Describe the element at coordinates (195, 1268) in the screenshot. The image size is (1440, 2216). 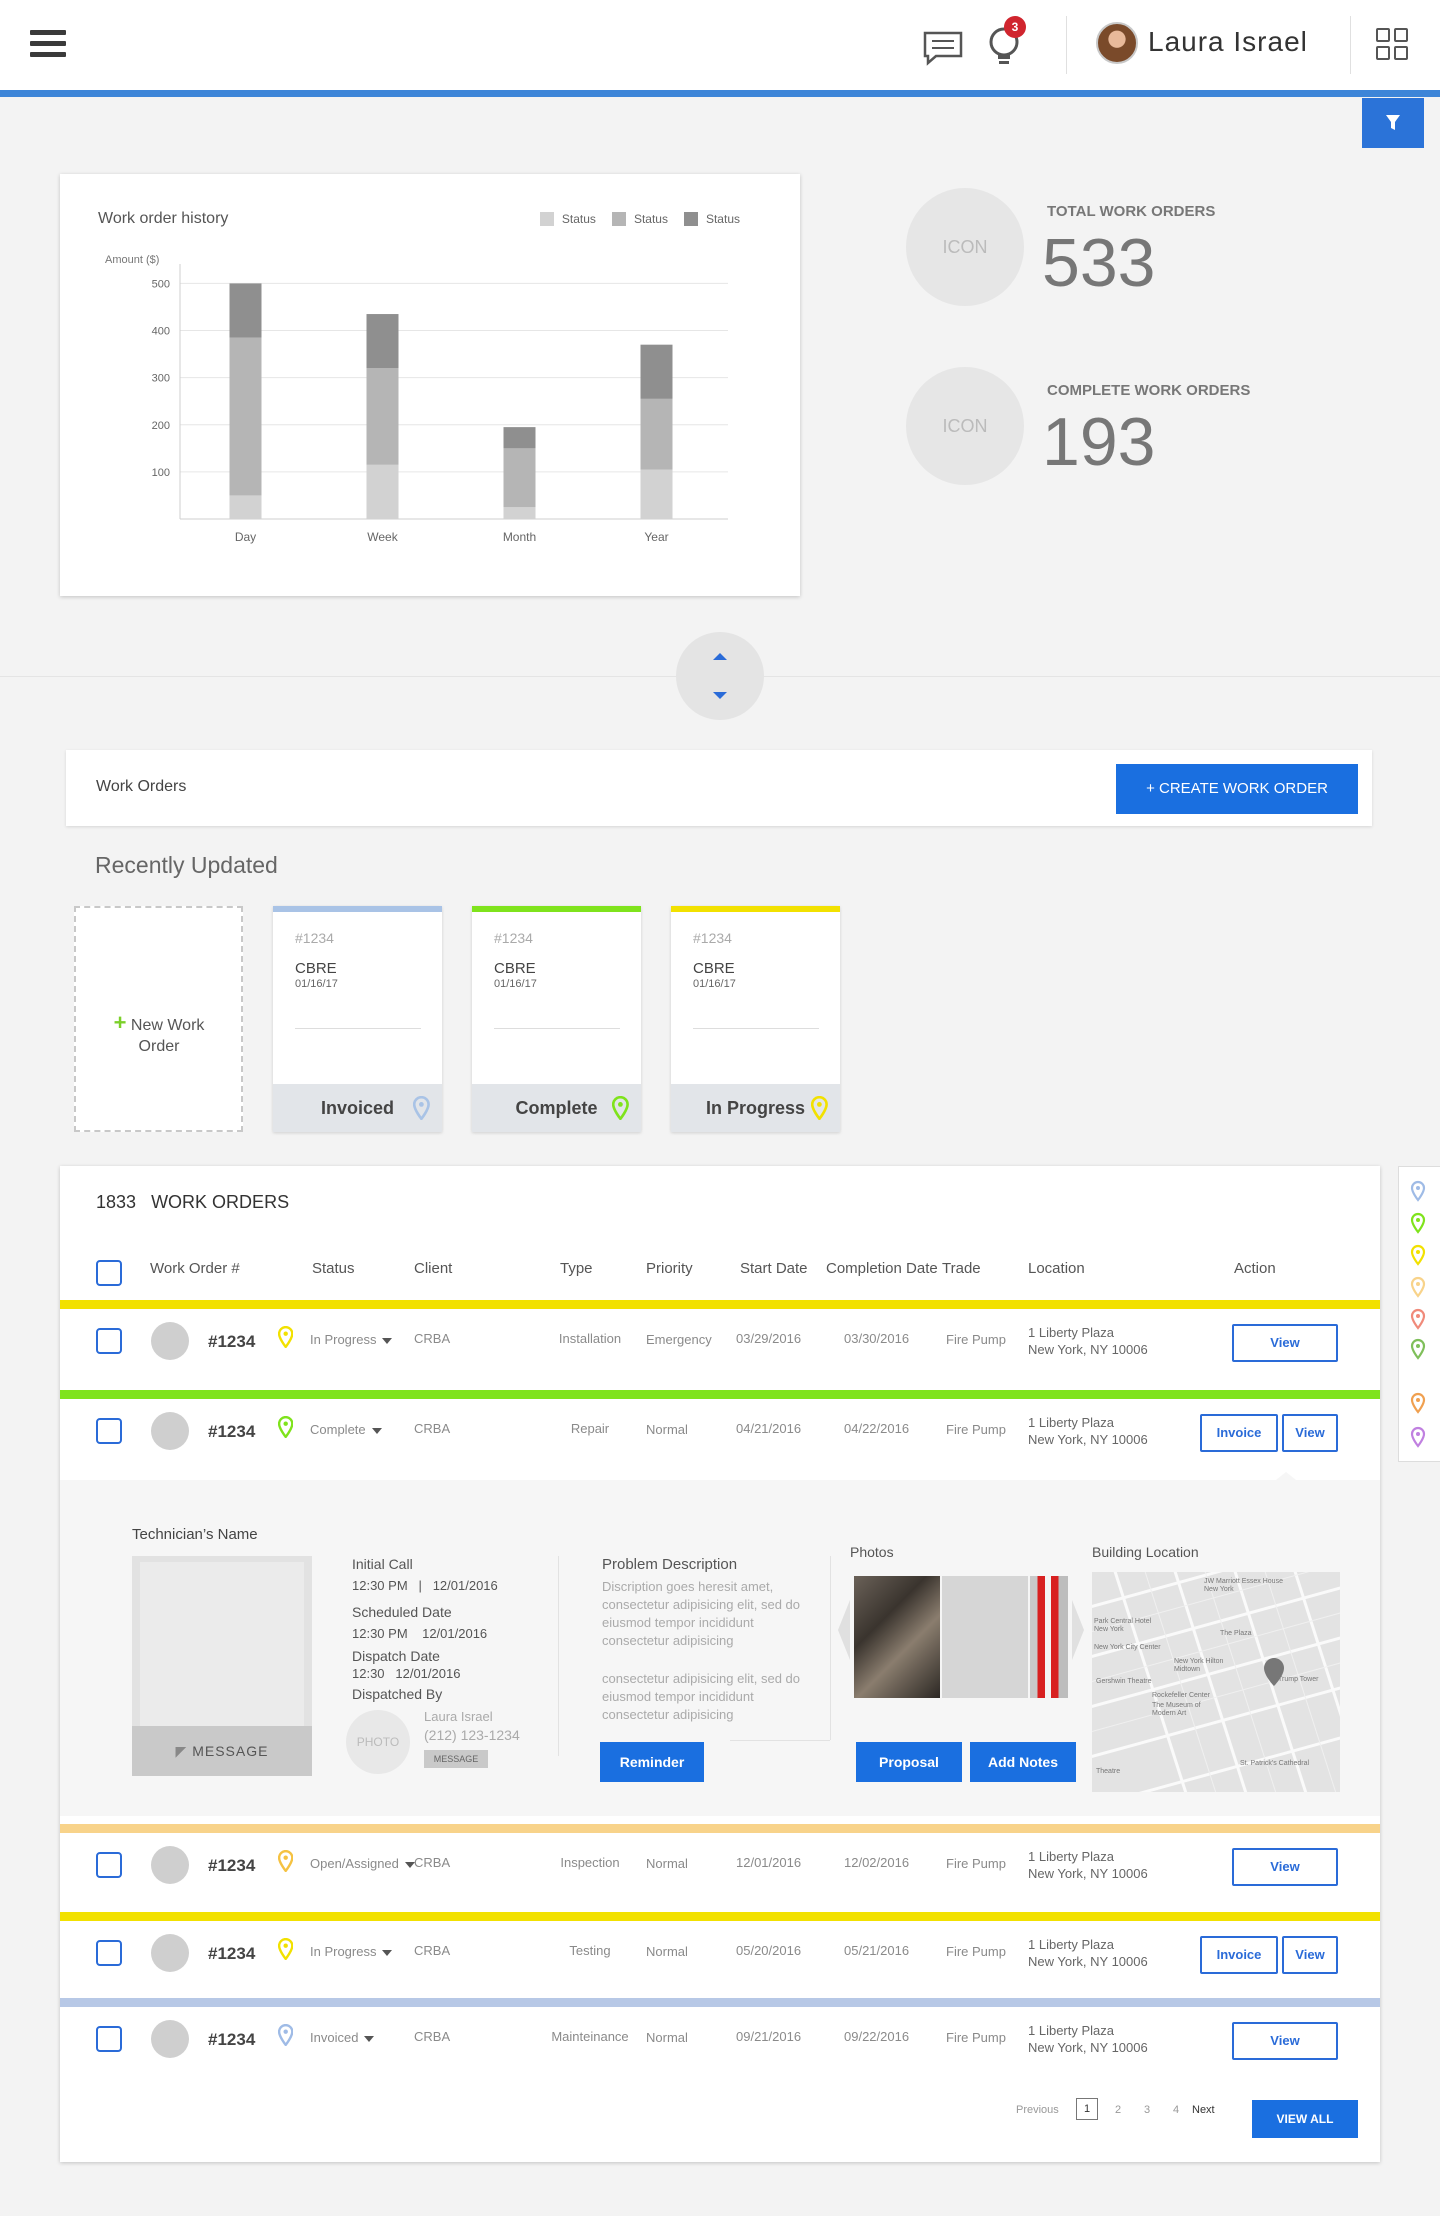
I see `header-work-order: Work Order #` at that location.